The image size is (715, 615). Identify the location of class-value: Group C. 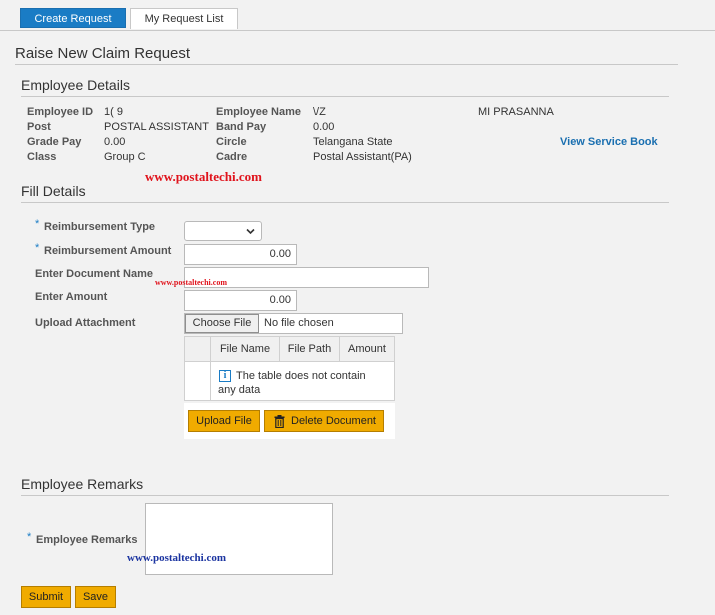
(125, 157).